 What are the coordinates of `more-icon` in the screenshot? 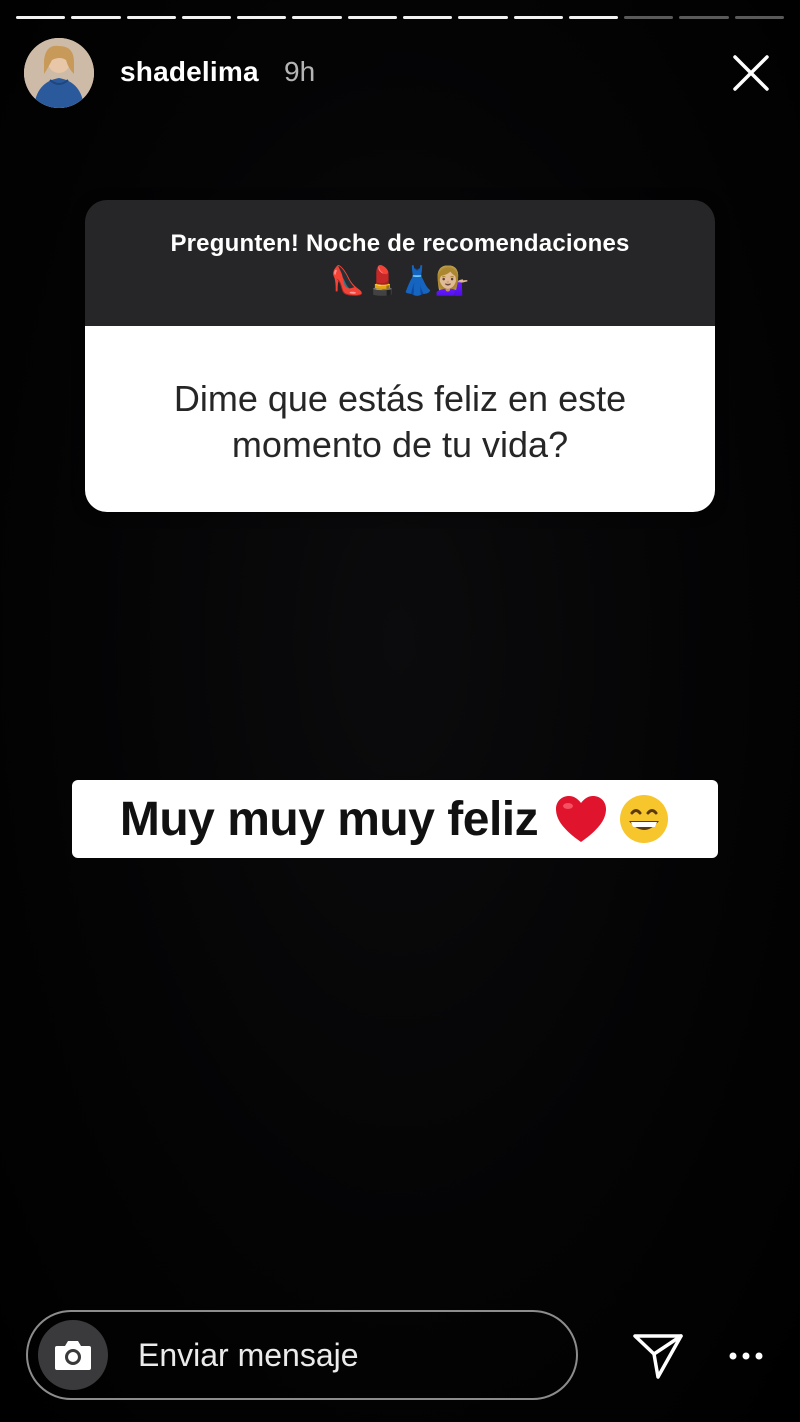 It's located at (746, 1356).